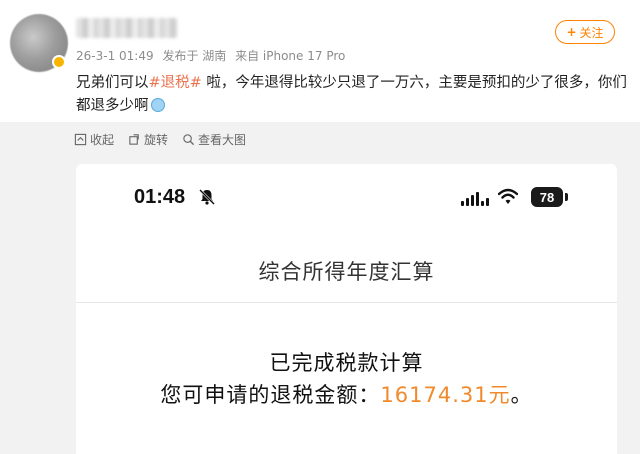 Image resolution: width=640 pixels, height=454 pixels. I want to click on post-meta: 26-3-1 01:49 发布于 湖南 来自 iPhone 17 Pro, so click(213, 55).